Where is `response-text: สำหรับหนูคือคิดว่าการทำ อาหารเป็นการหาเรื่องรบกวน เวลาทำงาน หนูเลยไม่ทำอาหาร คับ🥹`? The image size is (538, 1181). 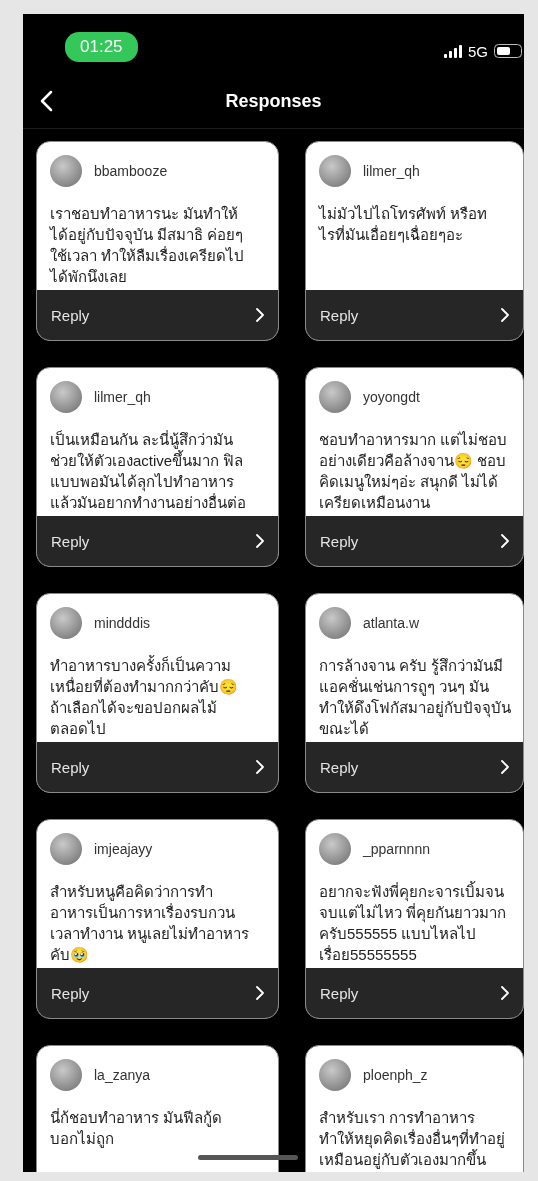 response-text: สำหรับหนูคือคิดว่าการทำ อาหารเป็นการหาเรื่องรบกวน เวลาทำงาน หนูเลยไม่ทำอาหาร คับ🥹 is located at coordinates (150, 923).